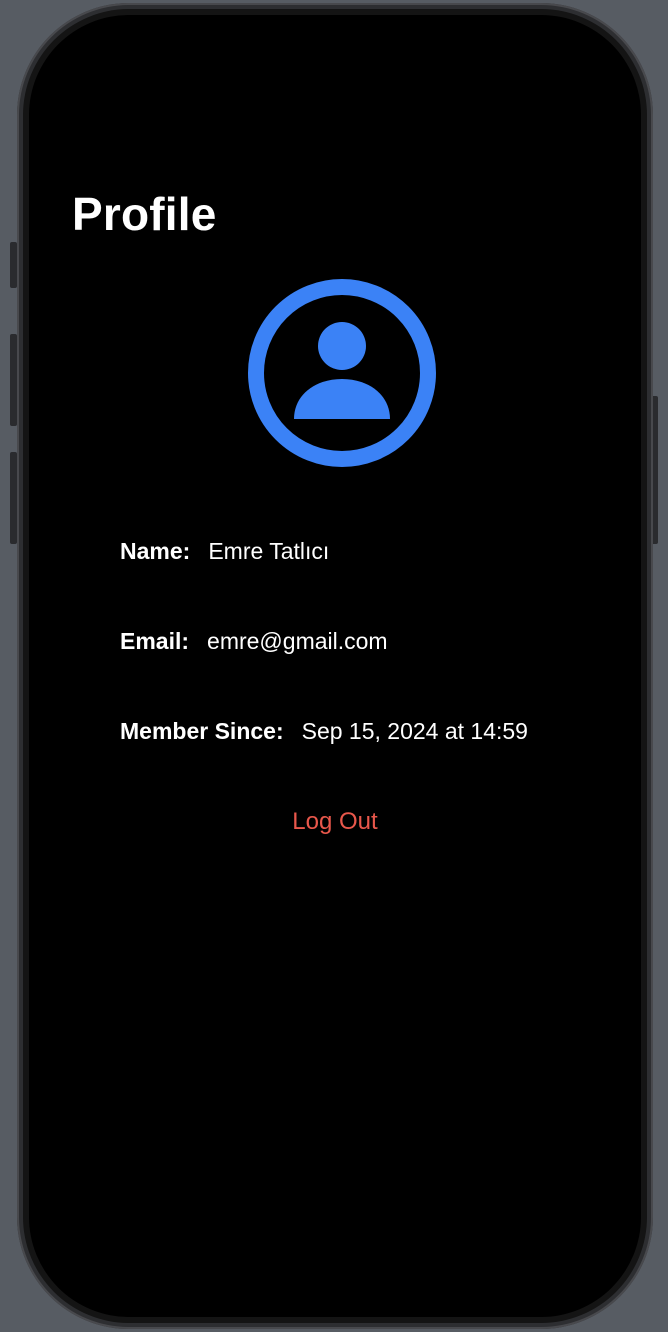 The image size is (668, 1332). Describe the element at coordinates (297, 641) in the screenshot. I see `email-value: emre@gmail.com` at that location.